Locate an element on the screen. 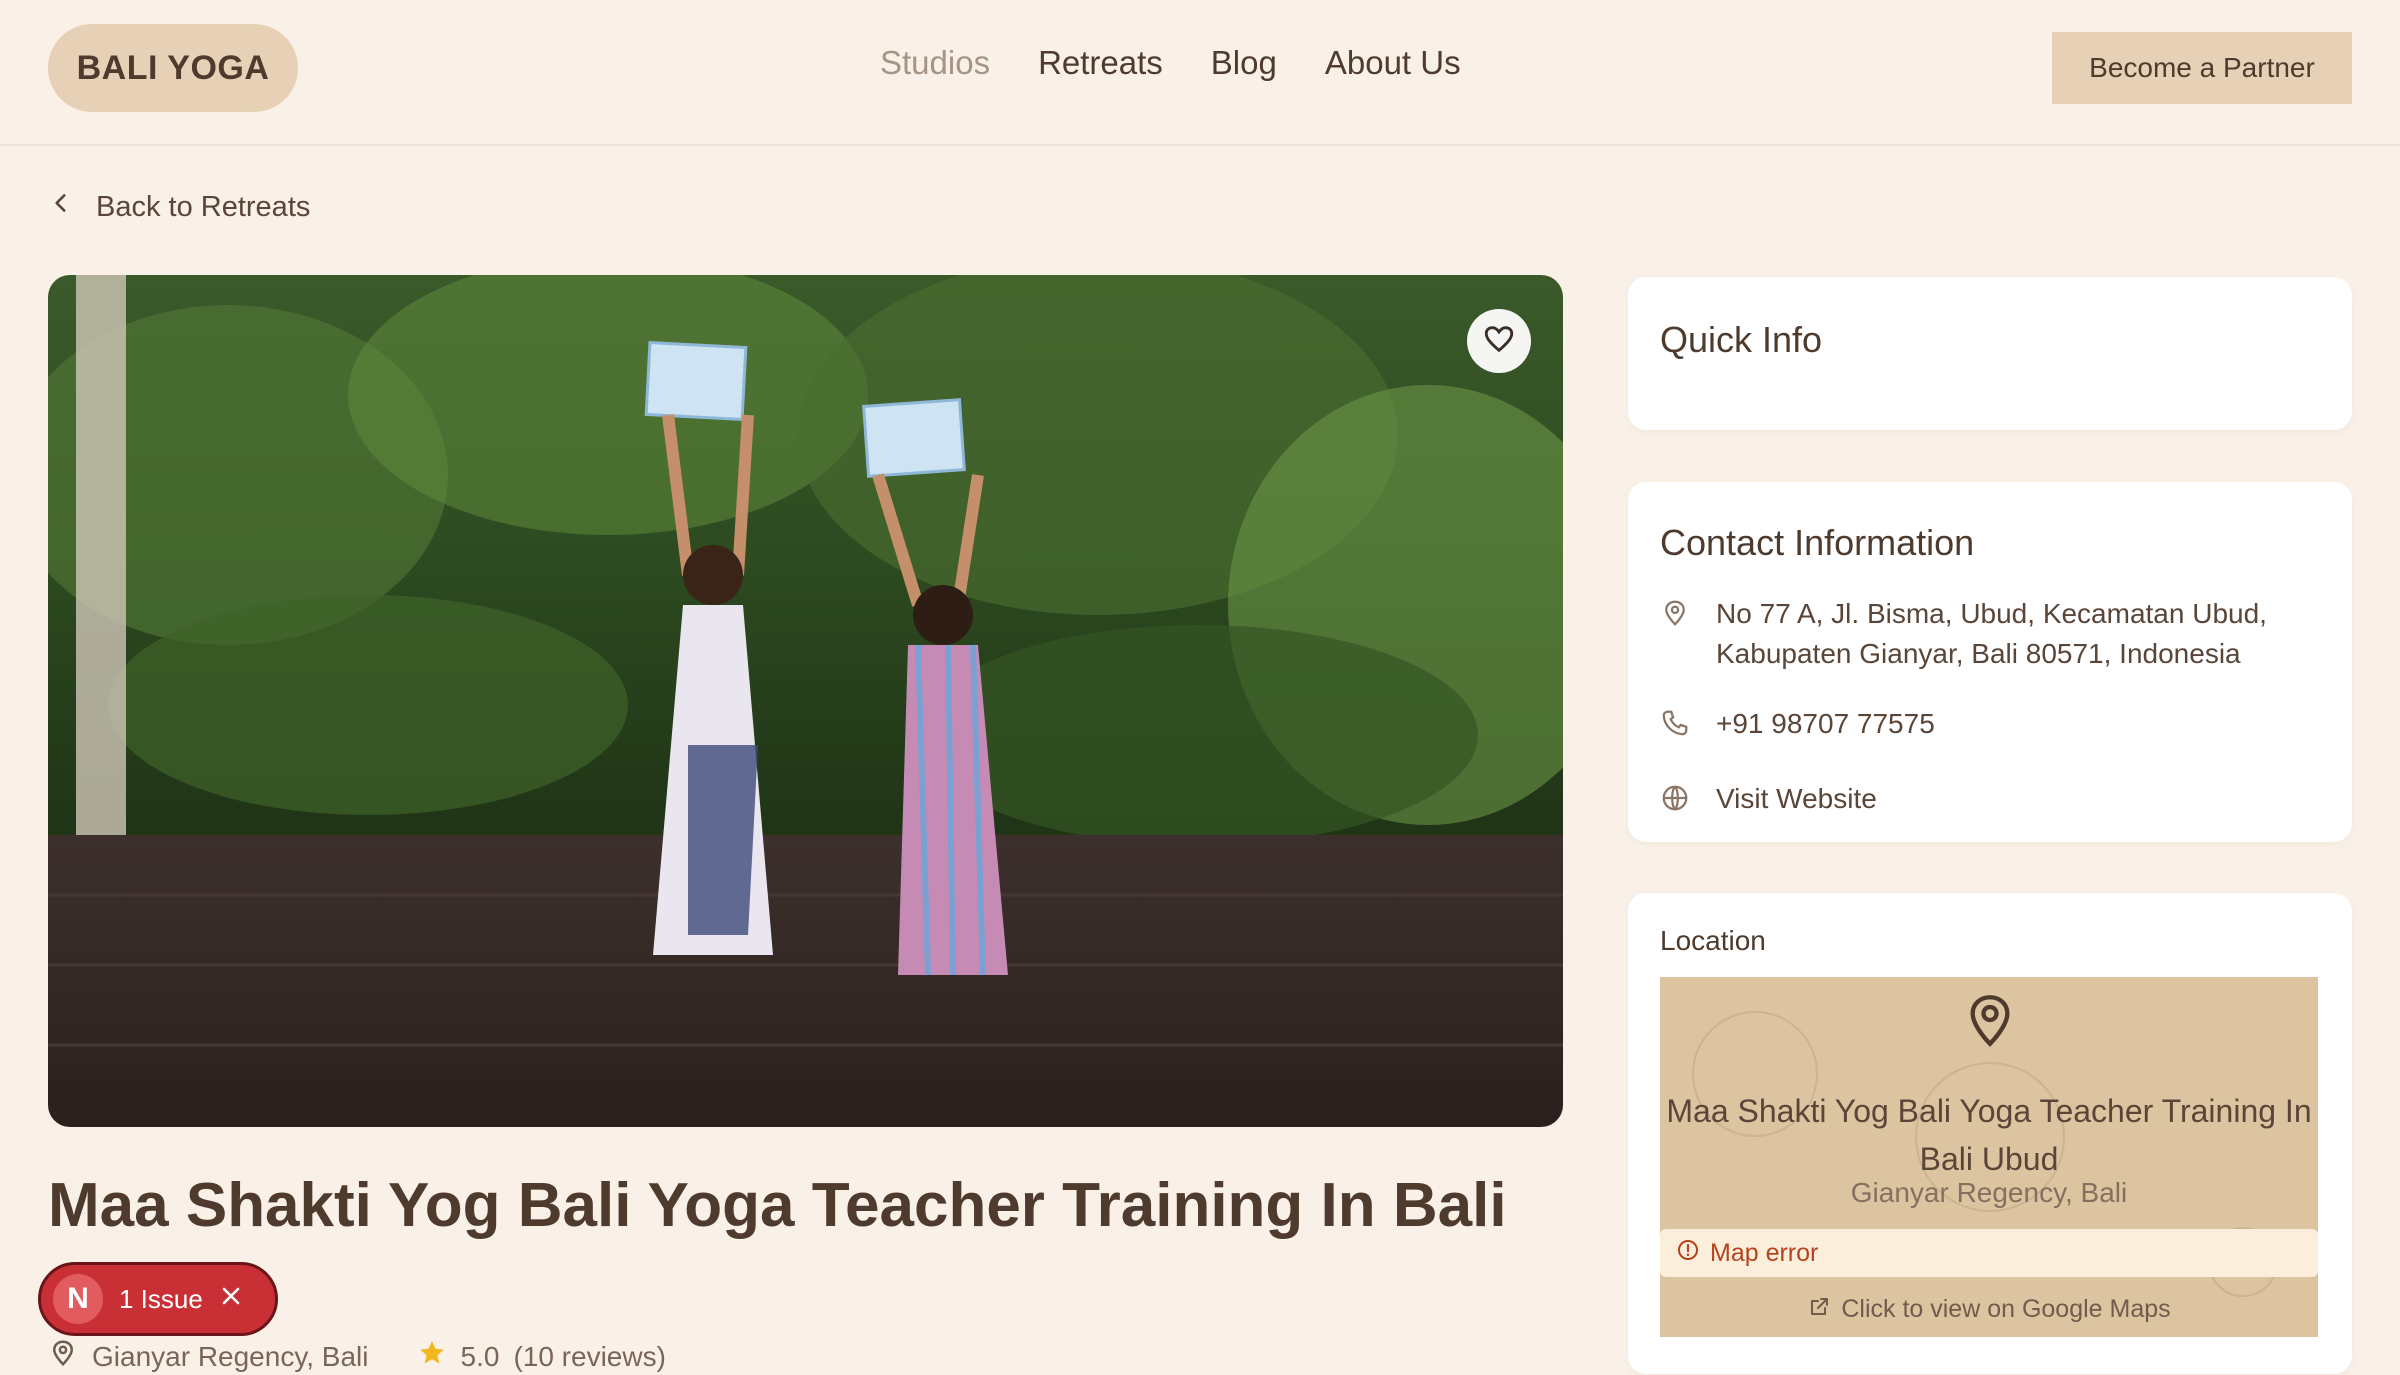 The image size is (2400, 1375). website-link: Visit Website is located at coordinates (1796, 801).